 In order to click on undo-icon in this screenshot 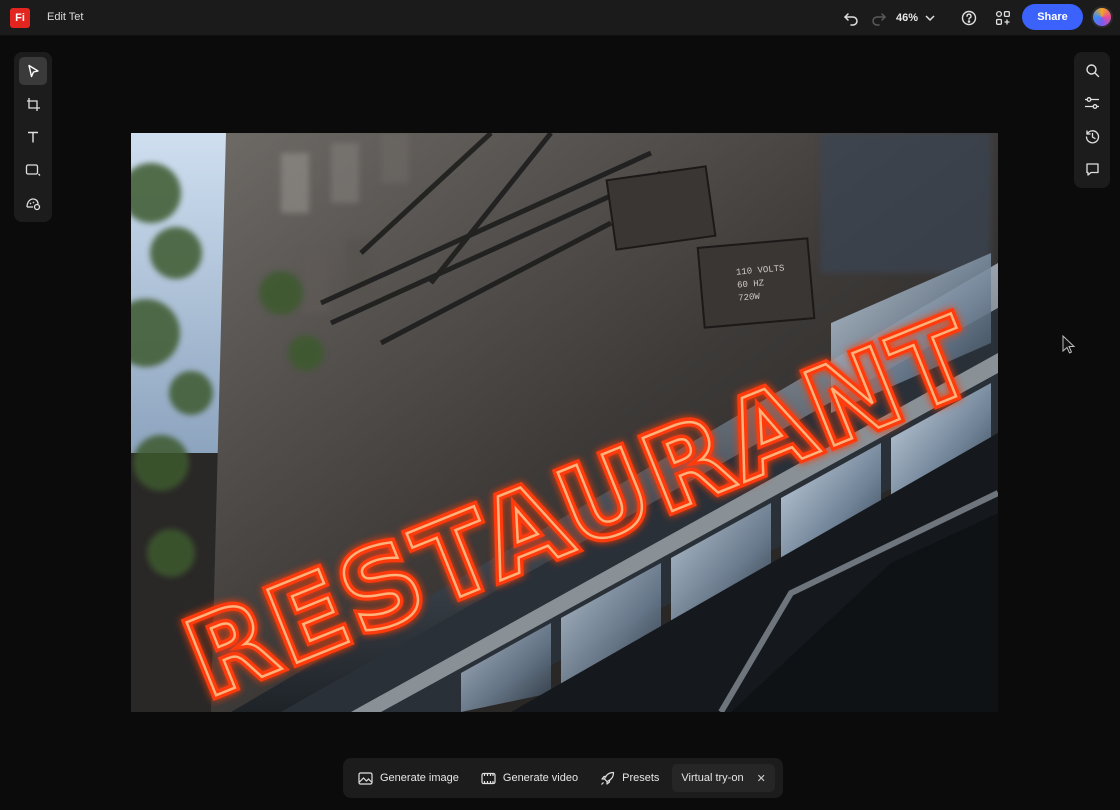, I will do `click(851, 18)`.